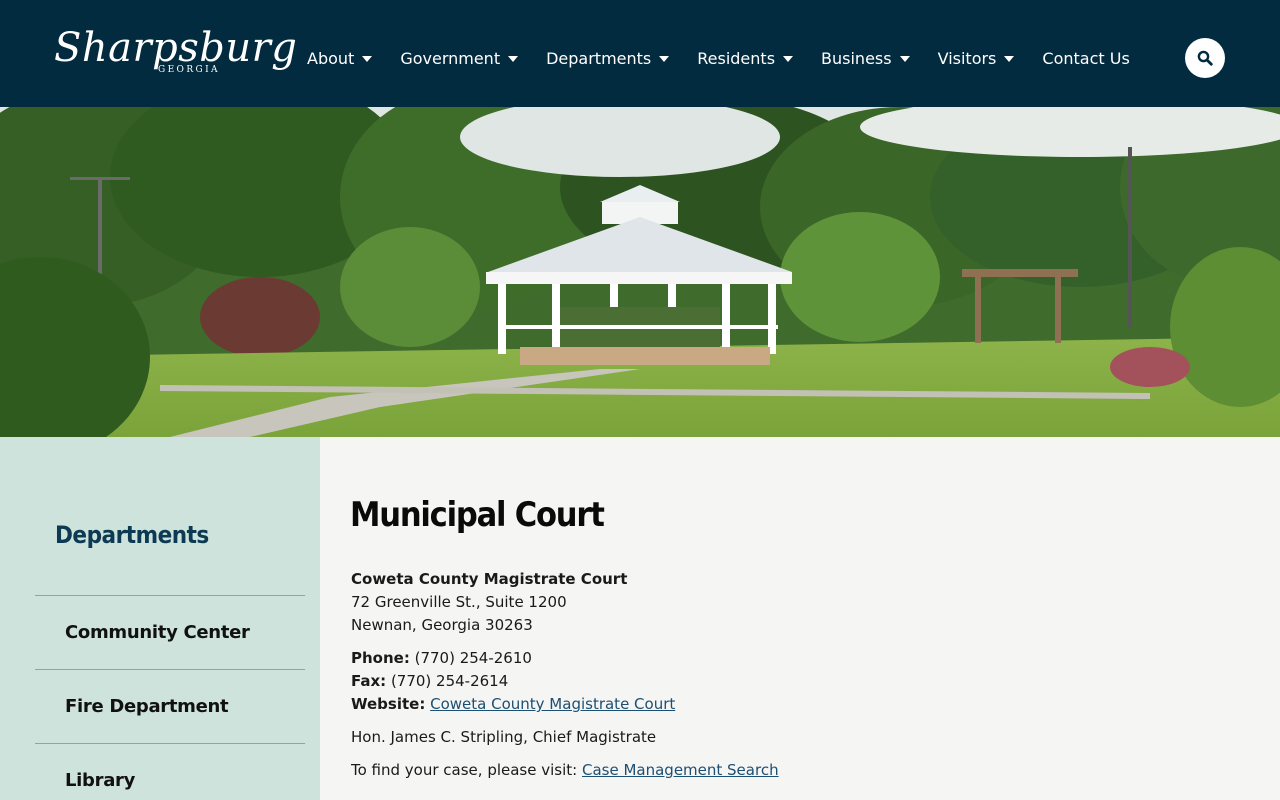 The image size is (1280, 800). I want to click on nav-departments: Departments, so click(608, 58).